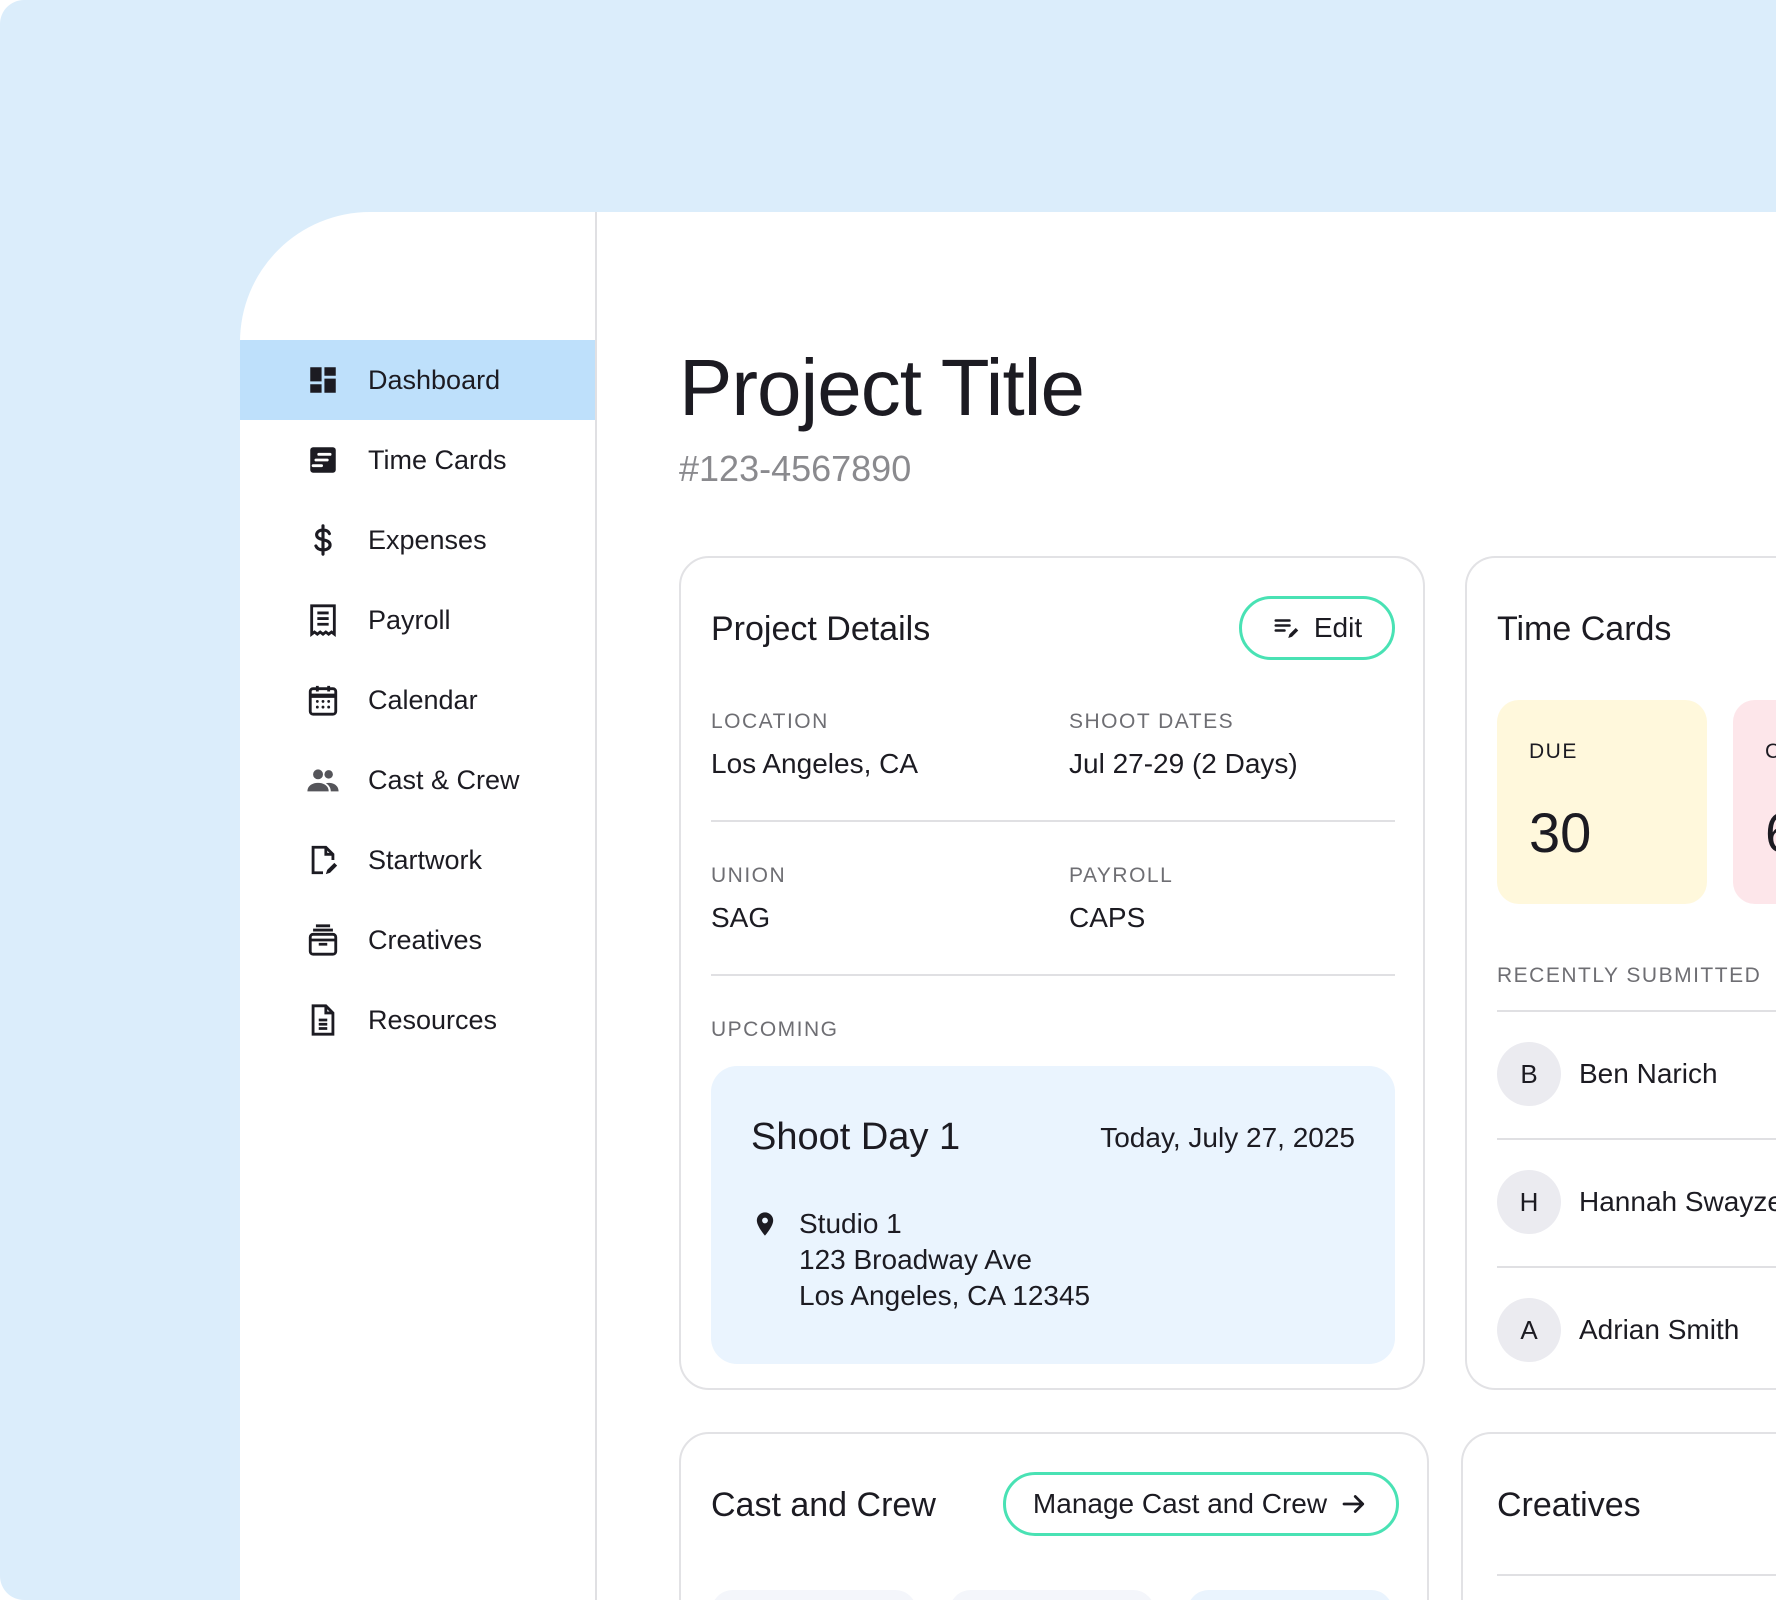 This screenshot has width=1776, height=1600. I want to click on list-item: H Hannah Swayze, so click(1636, 1202).